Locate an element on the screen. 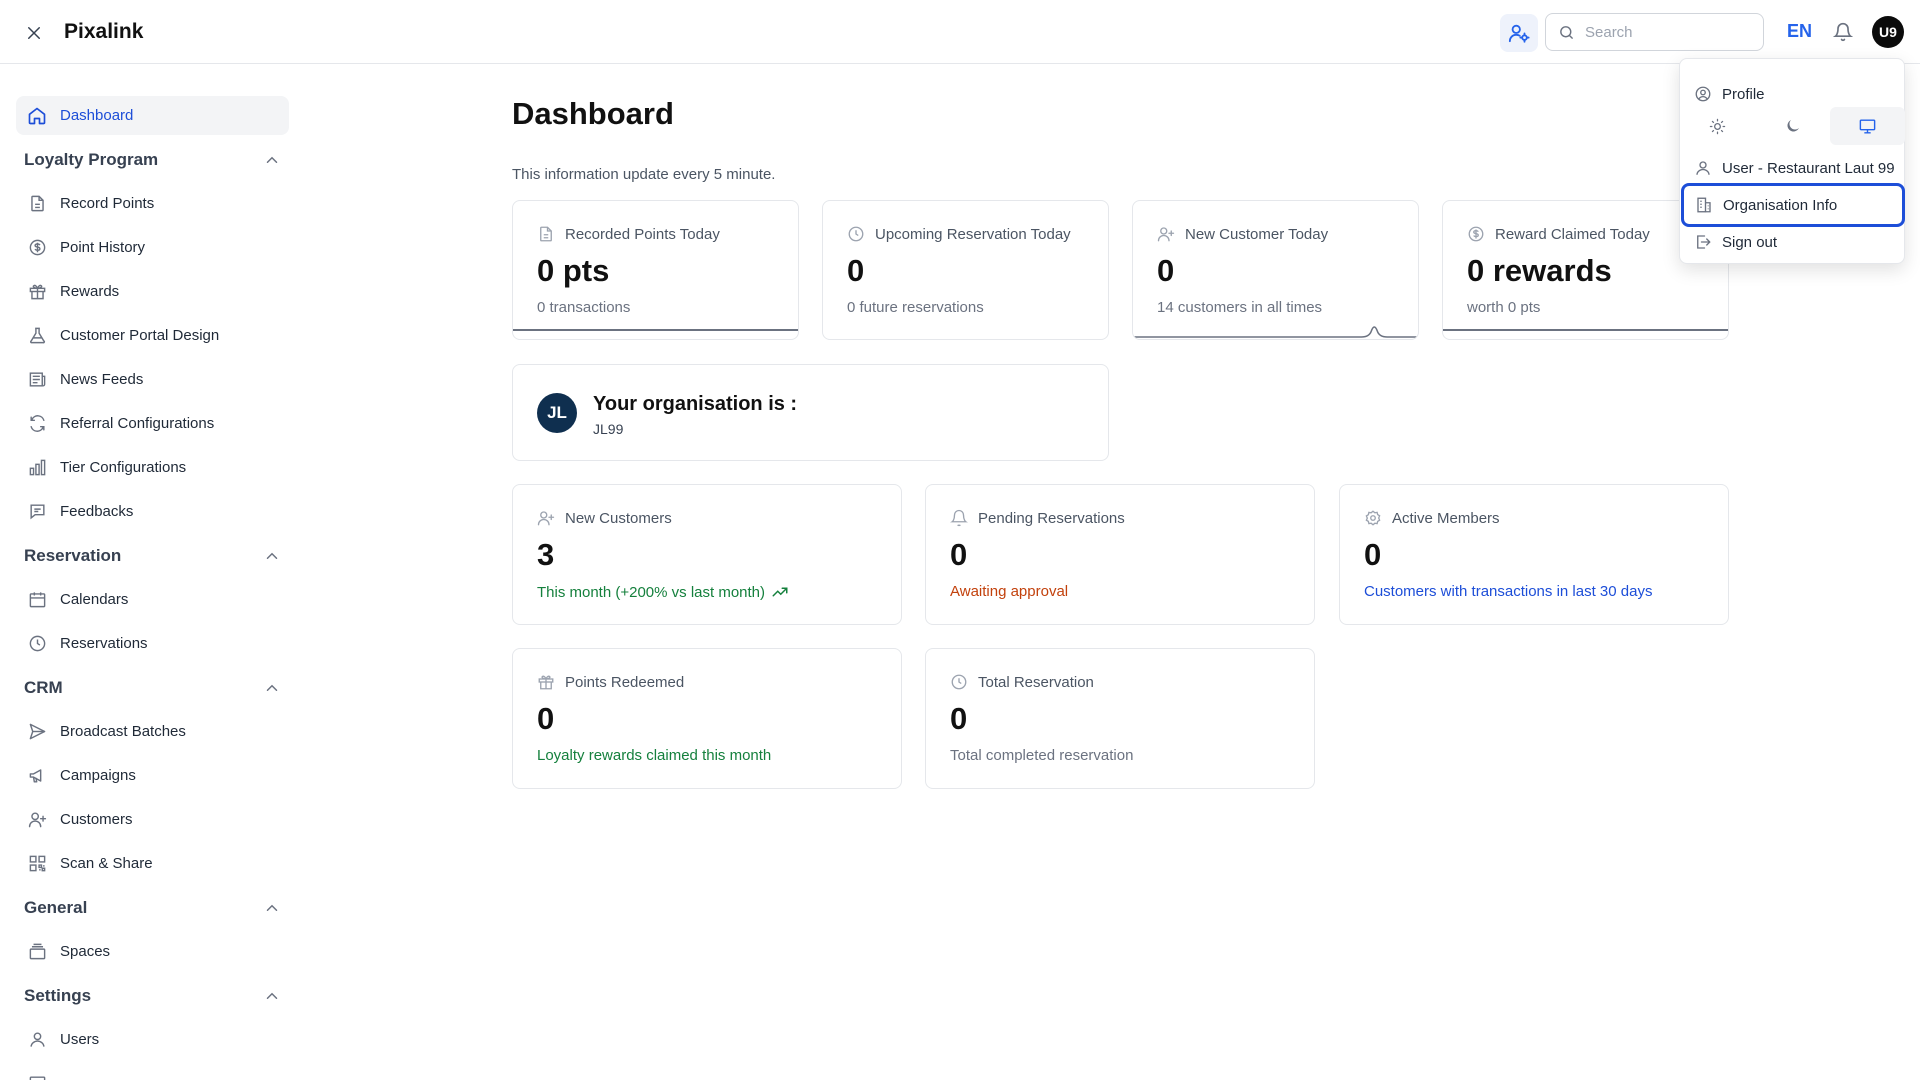 The height and width of the screenshot is (1080, 1920). megaphone-icon is located at coordinates (37, 776).